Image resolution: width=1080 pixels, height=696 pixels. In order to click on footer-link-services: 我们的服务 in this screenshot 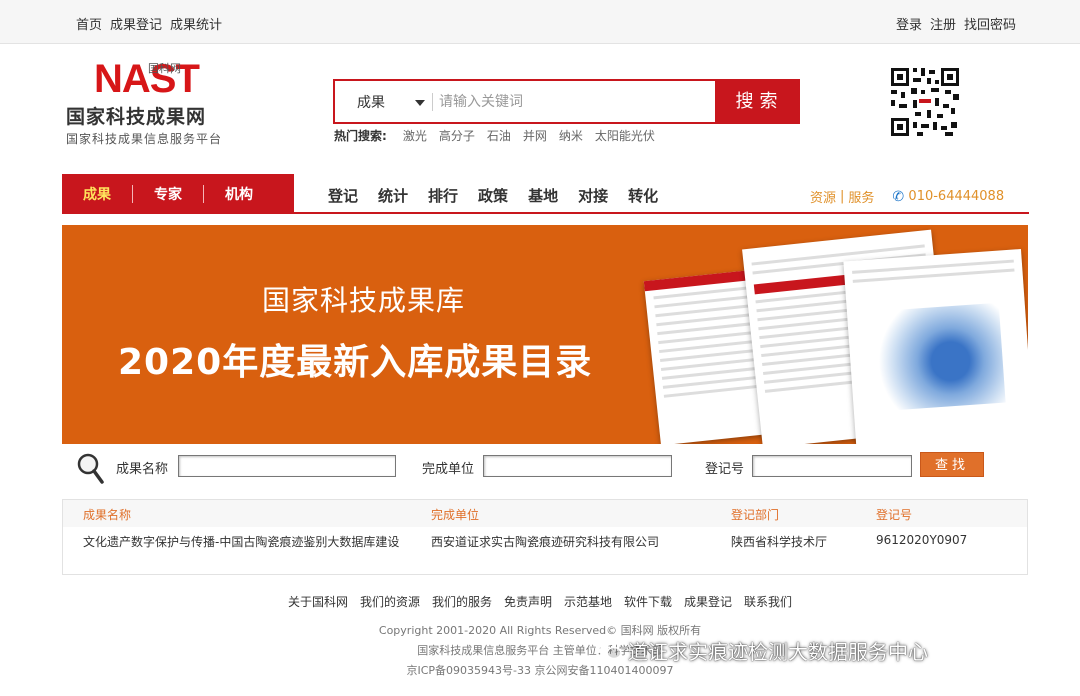, I will do `click(462, 601)`.